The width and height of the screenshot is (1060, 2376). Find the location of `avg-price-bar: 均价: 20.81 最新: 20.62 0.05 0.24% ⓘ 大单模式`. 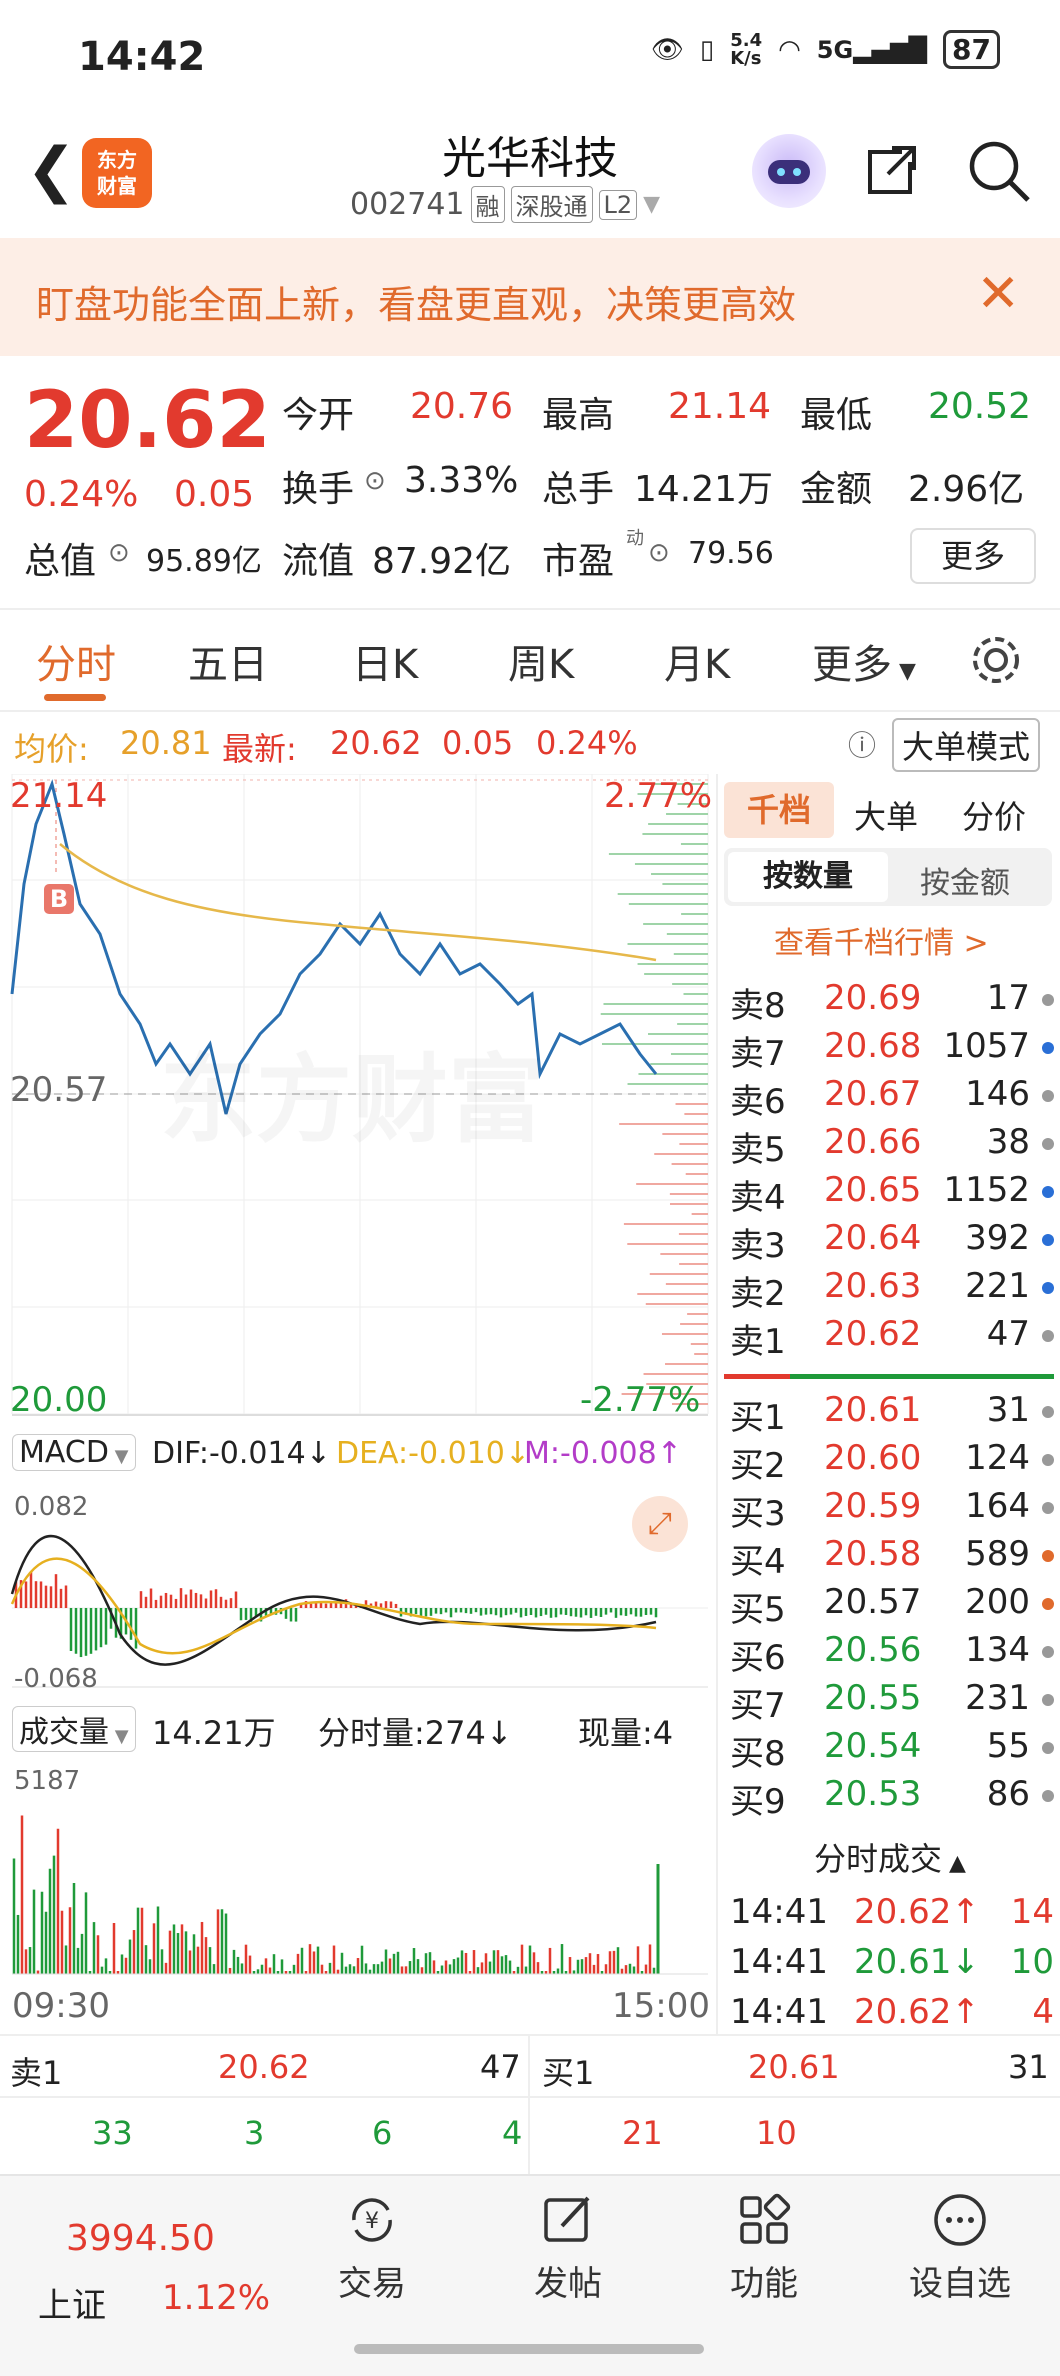

avg-price-bar: 均价: 20.81 最新: 20.62 0.05 0.24% ⓘ 大单模式 is located at coordinates (530, 743).